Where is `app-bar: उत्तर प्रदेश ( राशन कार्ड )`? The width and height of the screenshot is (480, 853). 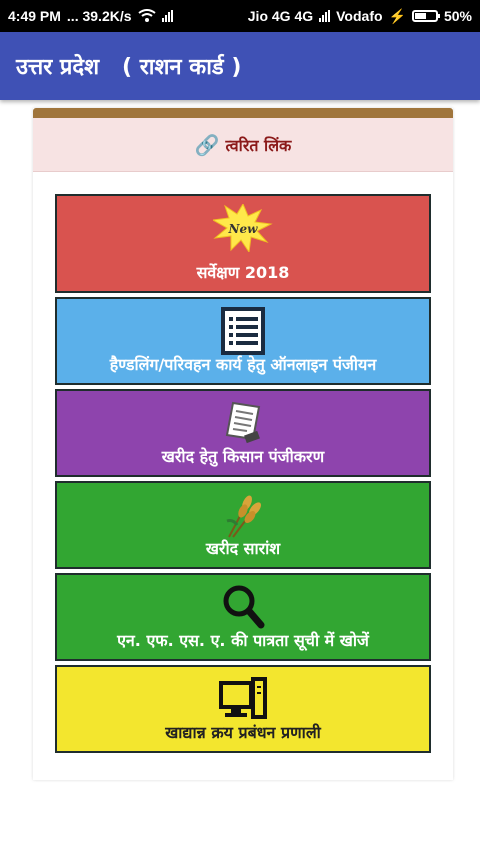
app-bar: उत्तर प्रदेश ( राशन कार्ड ) is located at coordinates (240, 66).